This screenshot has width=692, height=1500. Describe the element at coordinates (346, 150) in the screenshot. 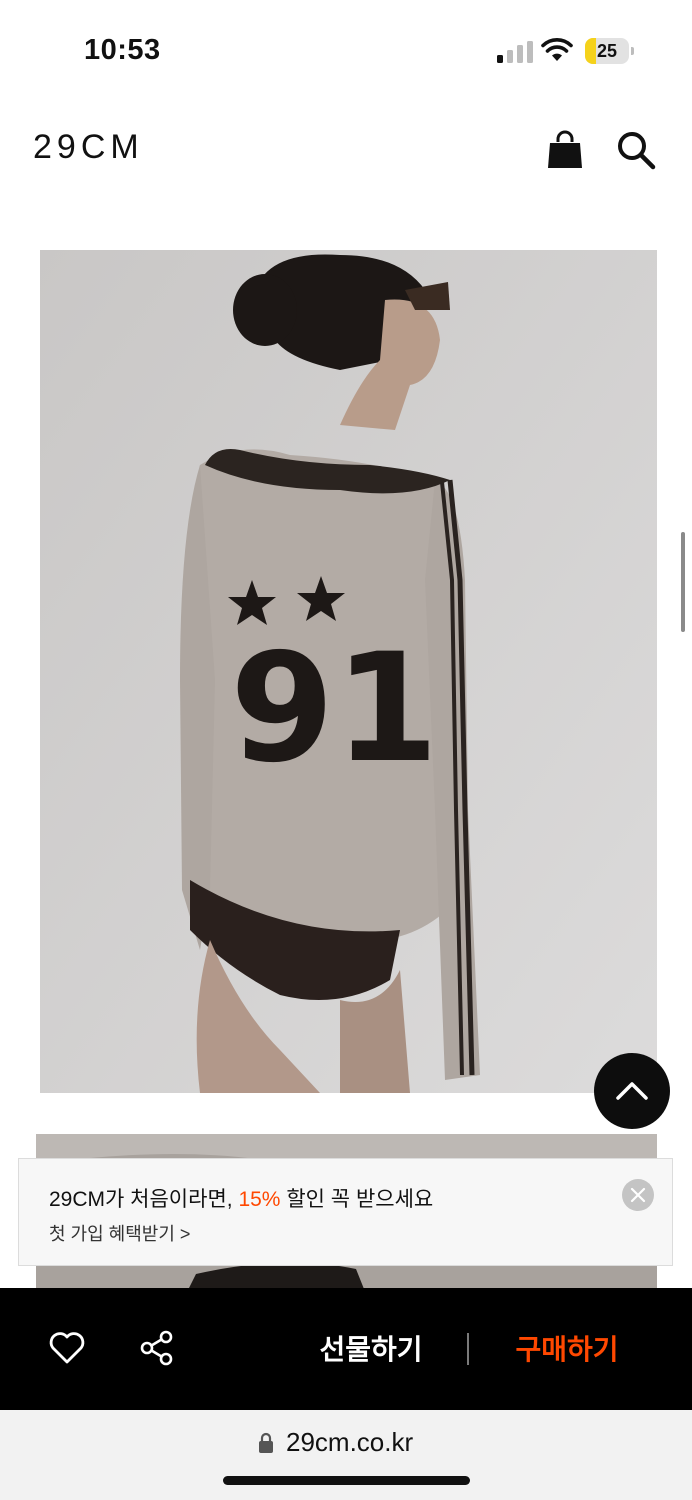

I see `app-header: 29CM` at that location.